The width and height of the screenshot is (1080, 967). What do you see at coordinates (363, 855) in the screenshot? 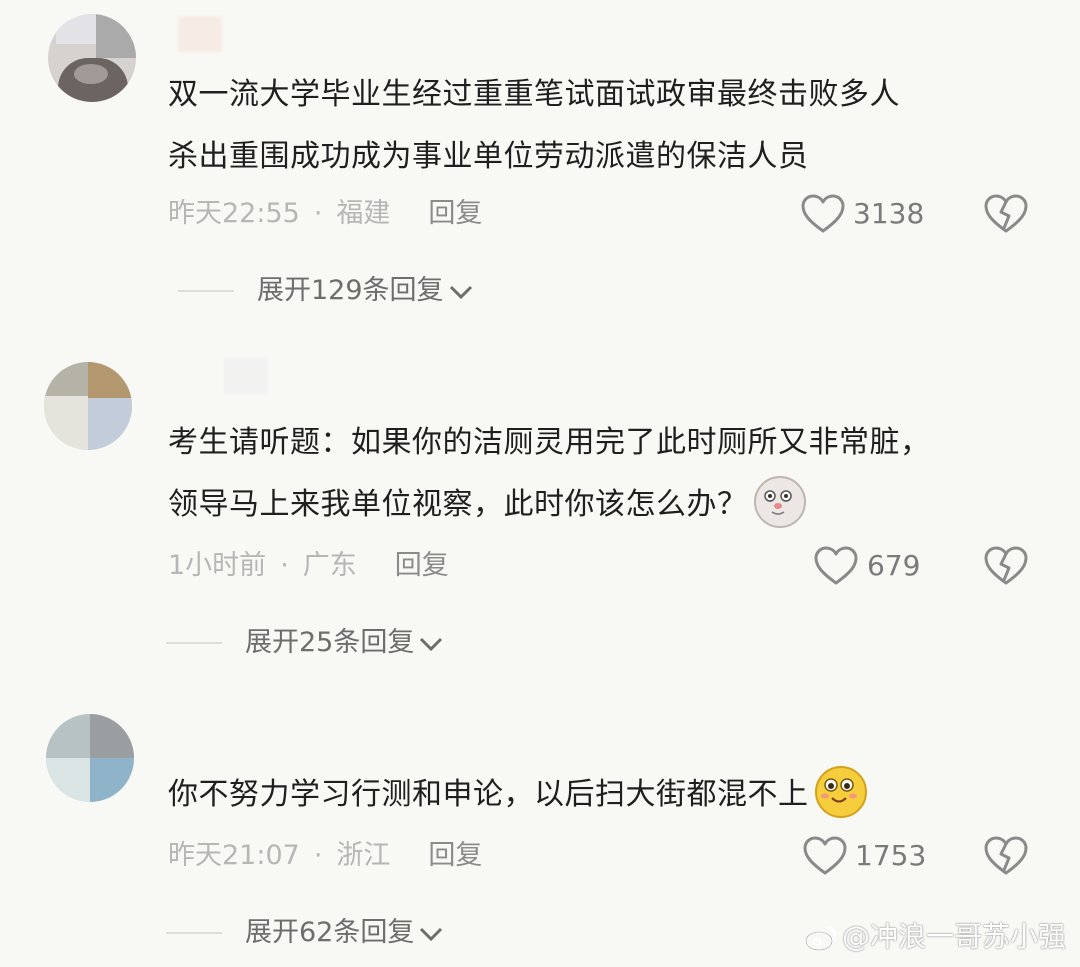
I see `location: 浙江` at bounding box center [363, 855].